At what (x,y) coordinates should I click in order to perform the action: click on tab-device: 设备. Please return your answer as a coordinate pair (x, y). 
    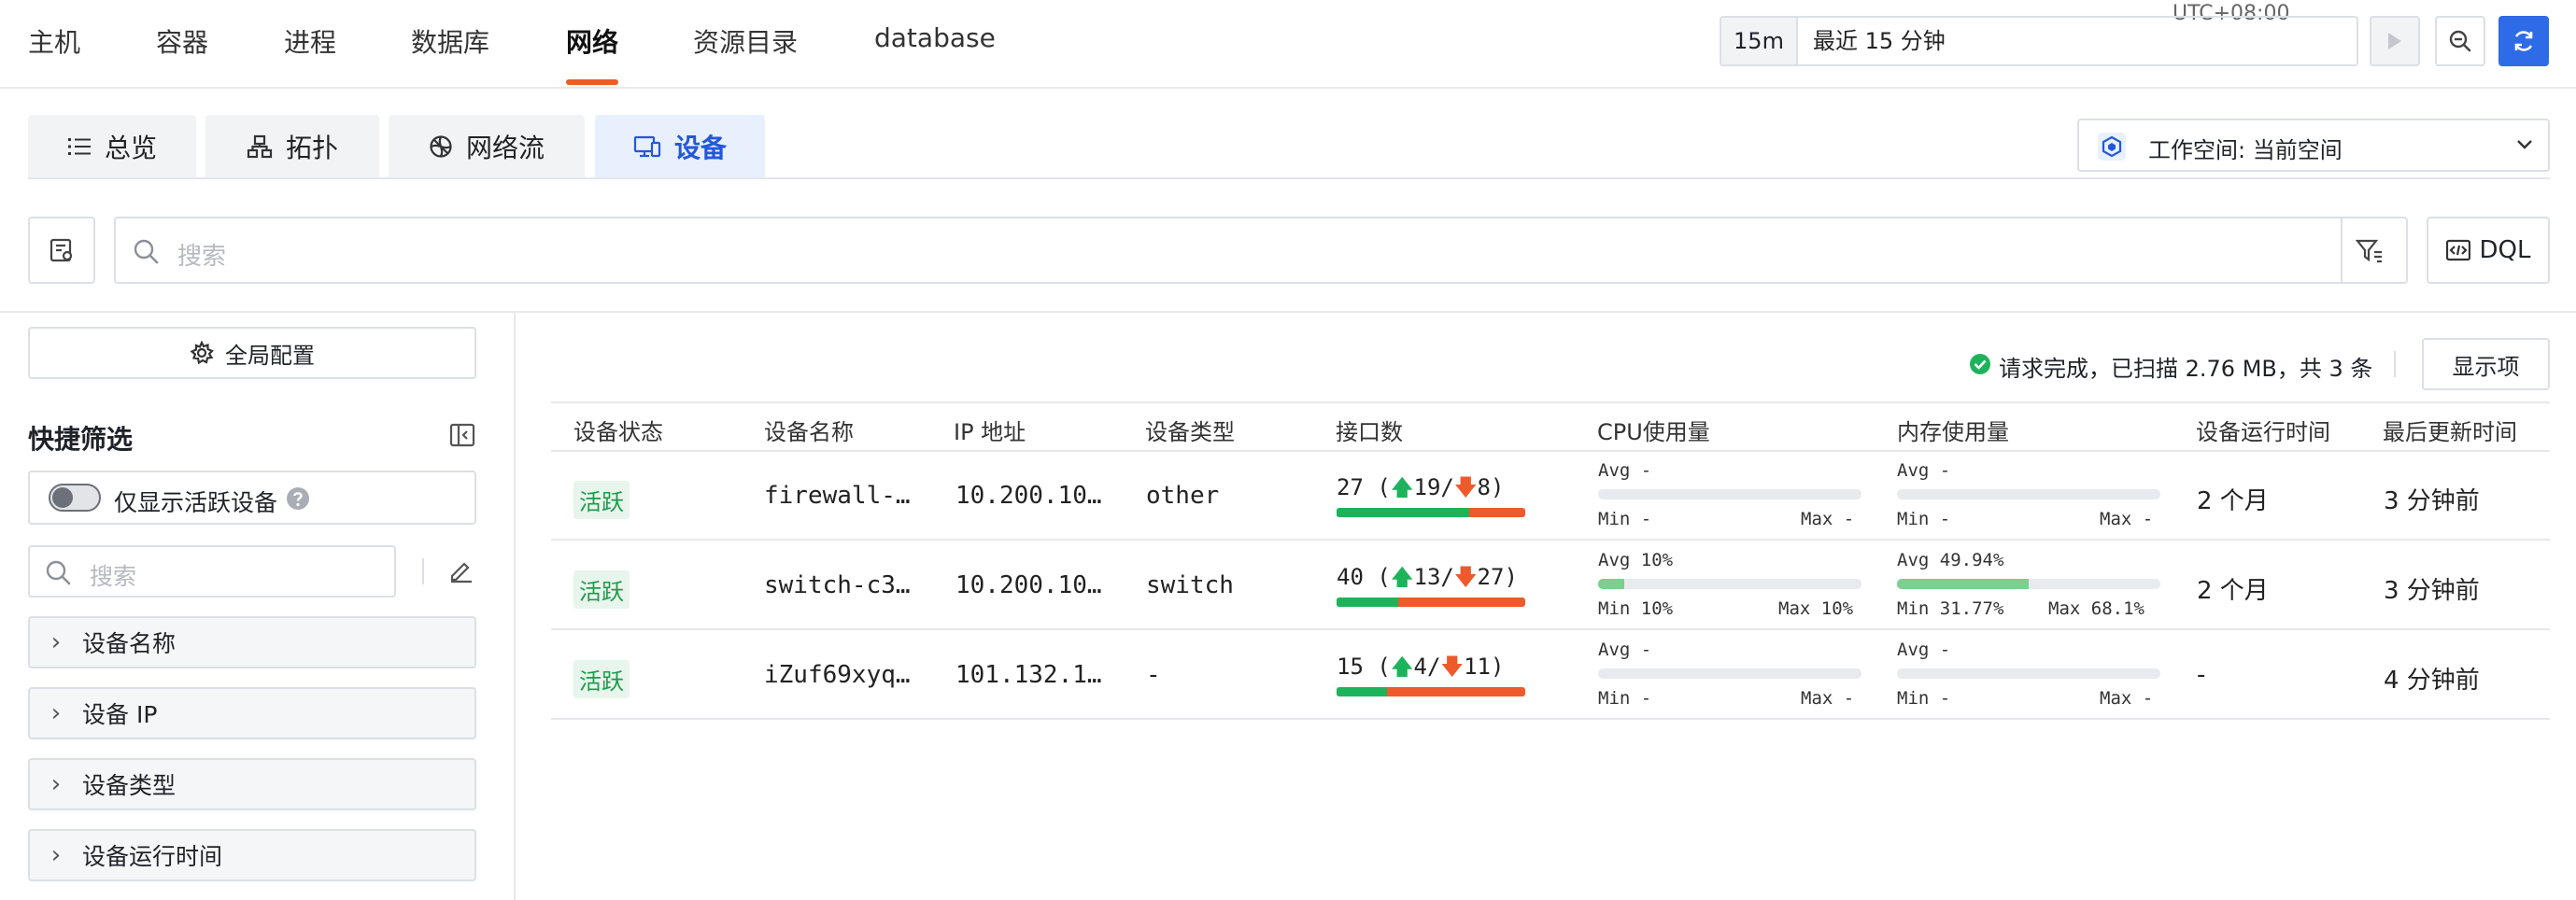
    Looking at the image, I should click on (680, 146).